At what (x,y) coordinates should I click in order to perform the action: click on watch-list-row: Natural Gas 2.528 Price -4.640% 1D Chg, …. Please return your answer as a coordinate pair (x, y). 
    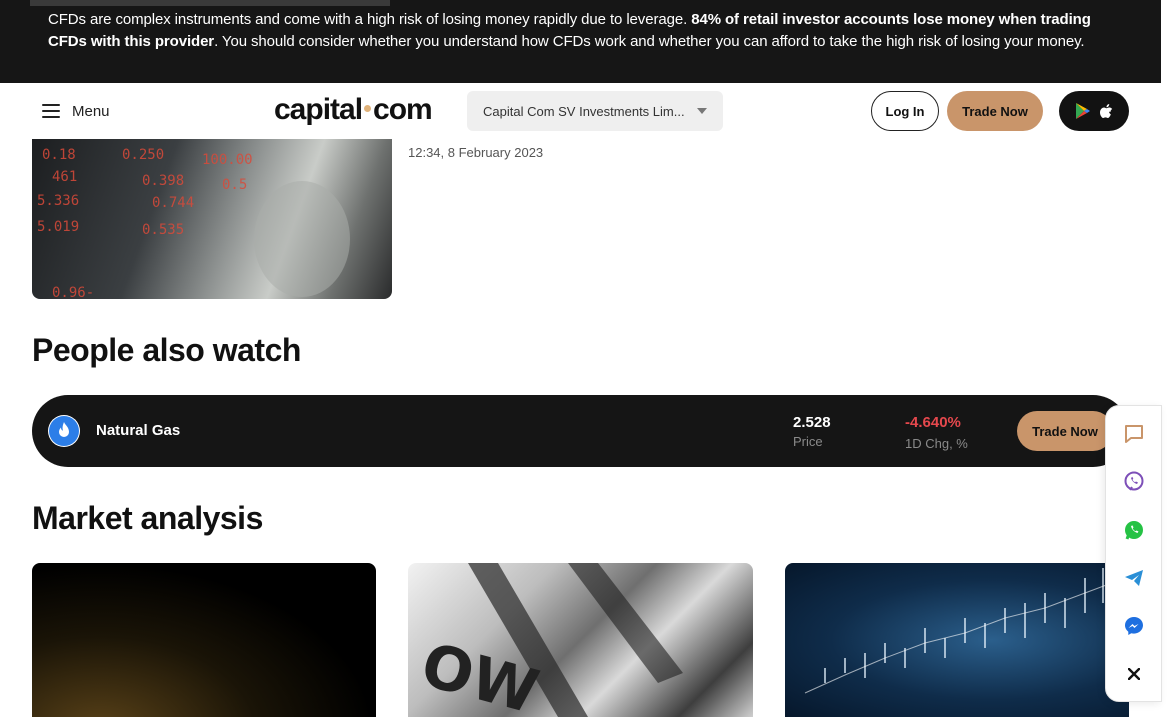
    Looking at the image, I should click on (580, 431).